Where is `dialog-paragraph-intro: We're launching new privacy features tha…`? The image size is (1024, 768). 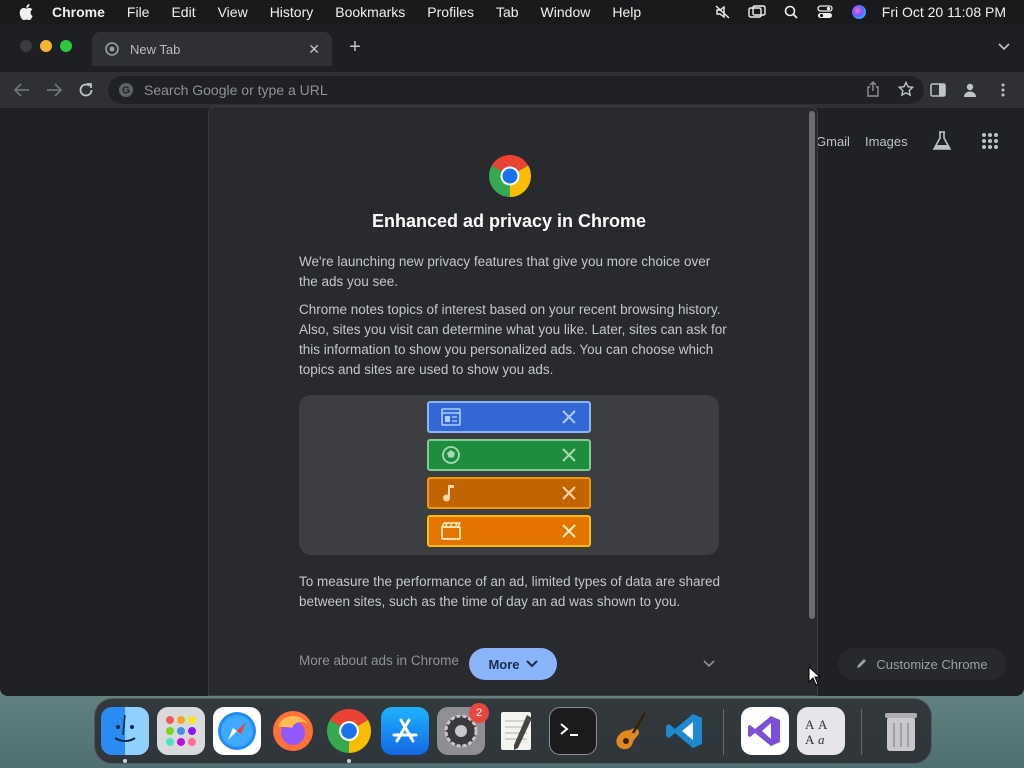
dialog-paragraph-intro: We're launching new privacy features tha… is located at coordinates (505, 271).